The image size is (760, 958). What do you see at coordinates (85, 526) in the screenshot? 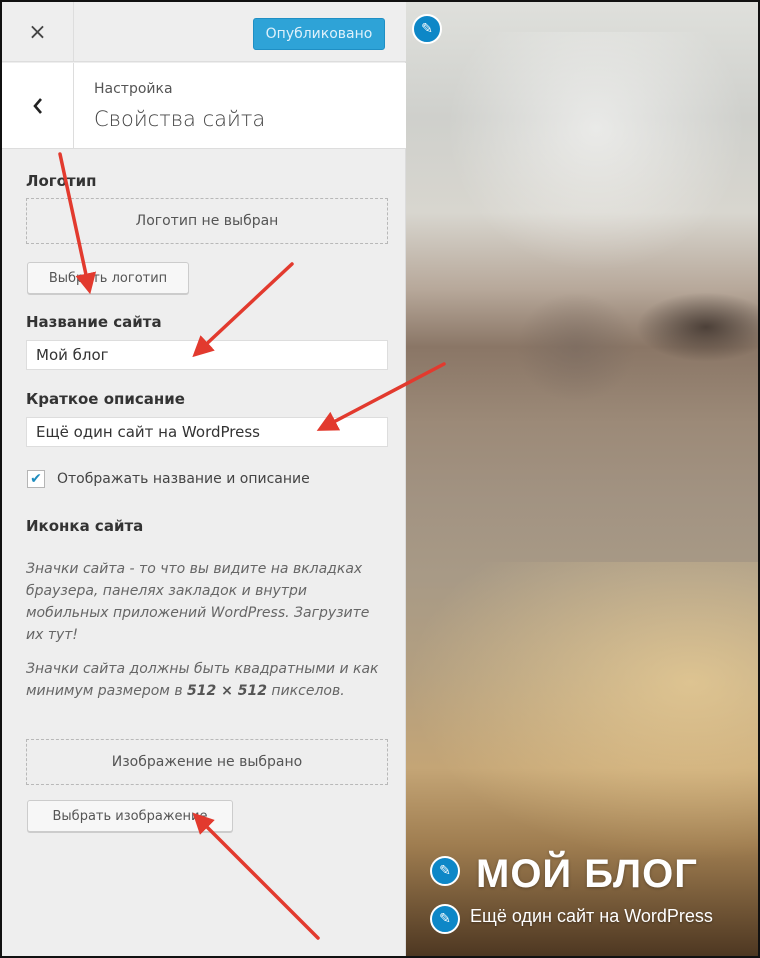
I see `site-icon-label: Иконка сайта` at bounding box center [85, 526].